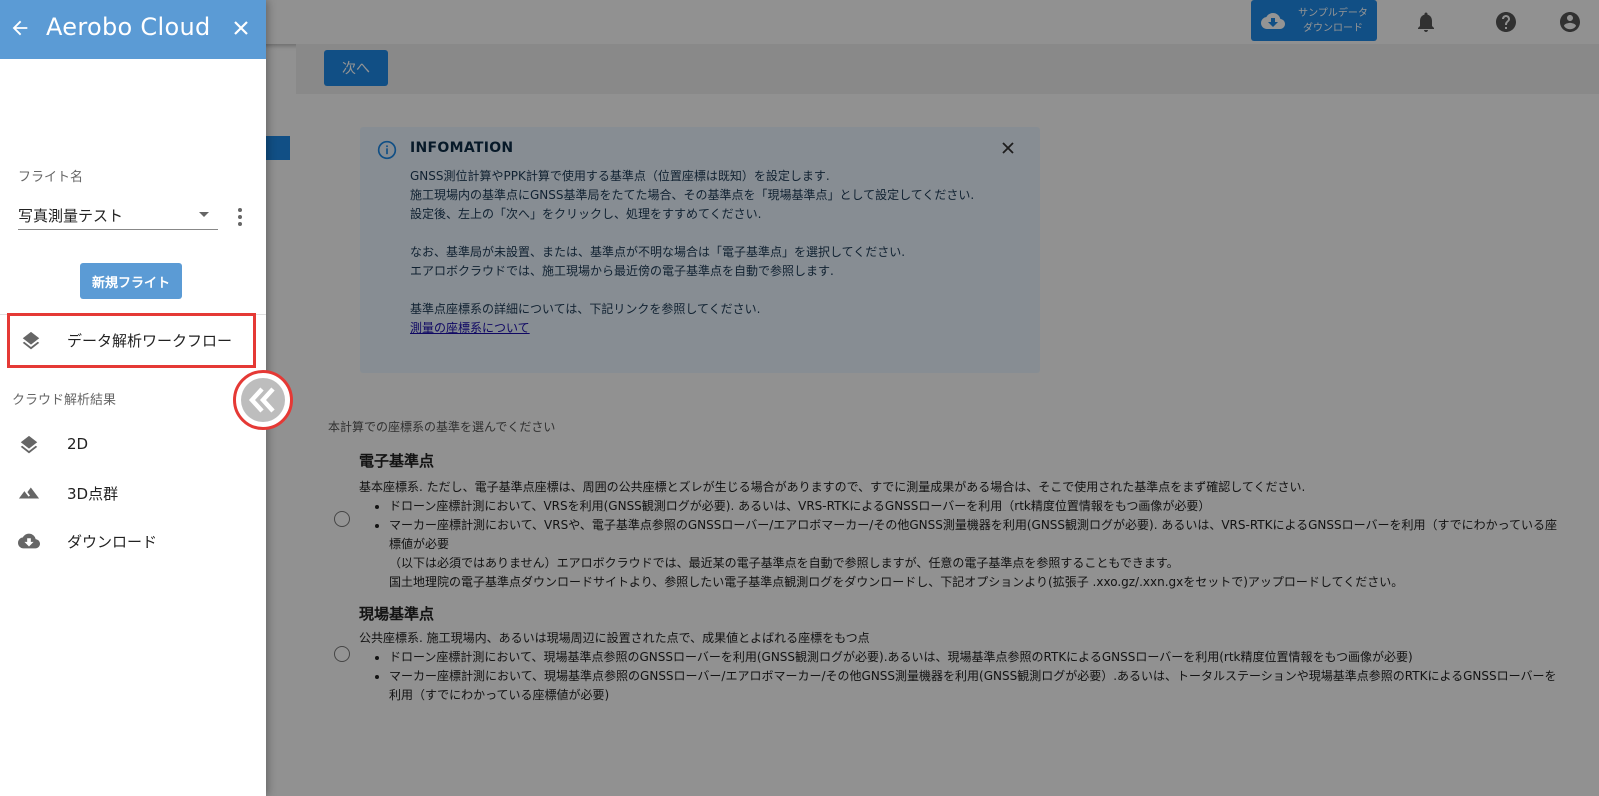 This screenshot has height=796, width=1599. I want to click on nav-item-label: 2D, so click(78, 444).